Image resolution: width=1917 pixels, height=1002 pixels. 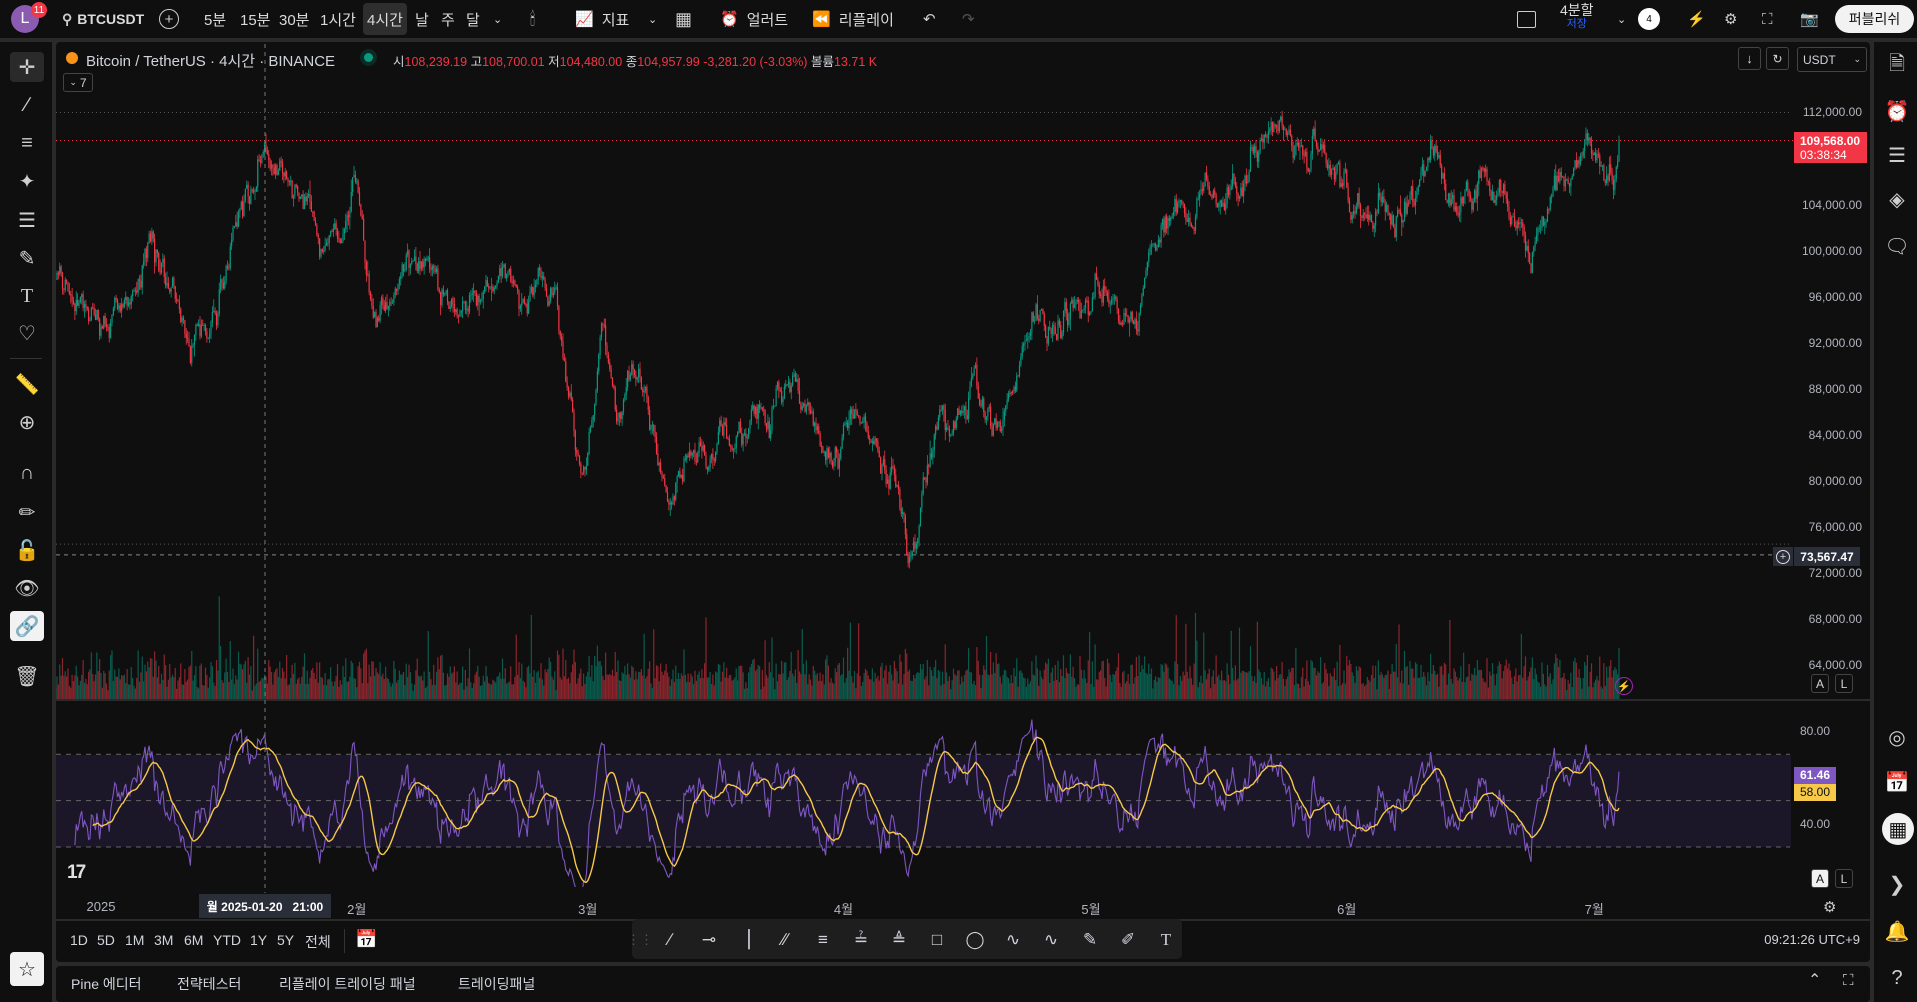 What do you see at coordinates (27, 676) in the screenshot?
I see `remove-drawings-tool: 🗑` at bounding box center [27, 676].